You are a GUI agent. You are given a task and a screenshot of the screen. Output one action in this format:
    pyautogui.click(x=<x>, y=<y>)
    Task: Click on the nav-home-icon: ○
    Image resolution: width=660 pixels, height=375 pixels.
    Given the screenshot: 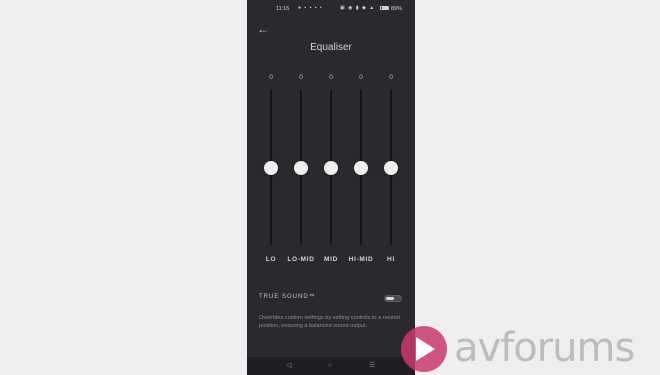 What is the action you would take?
    pyautogui.click(x=330, y=365)
    